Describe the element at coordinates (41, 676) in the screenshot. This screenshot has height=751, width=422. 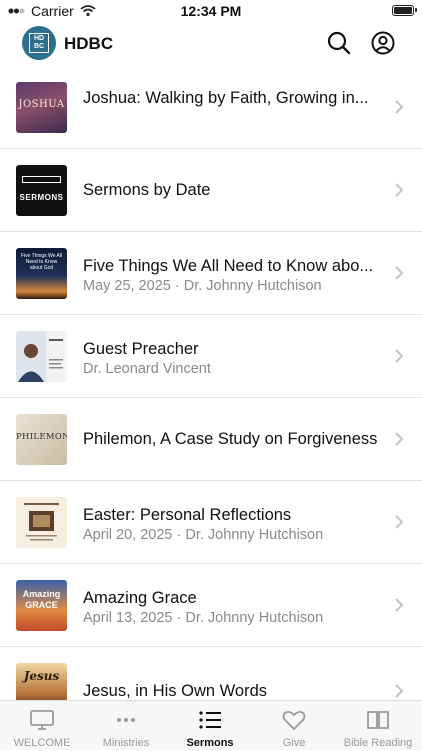
I see `thumbnail-text: Jesus` at that location.